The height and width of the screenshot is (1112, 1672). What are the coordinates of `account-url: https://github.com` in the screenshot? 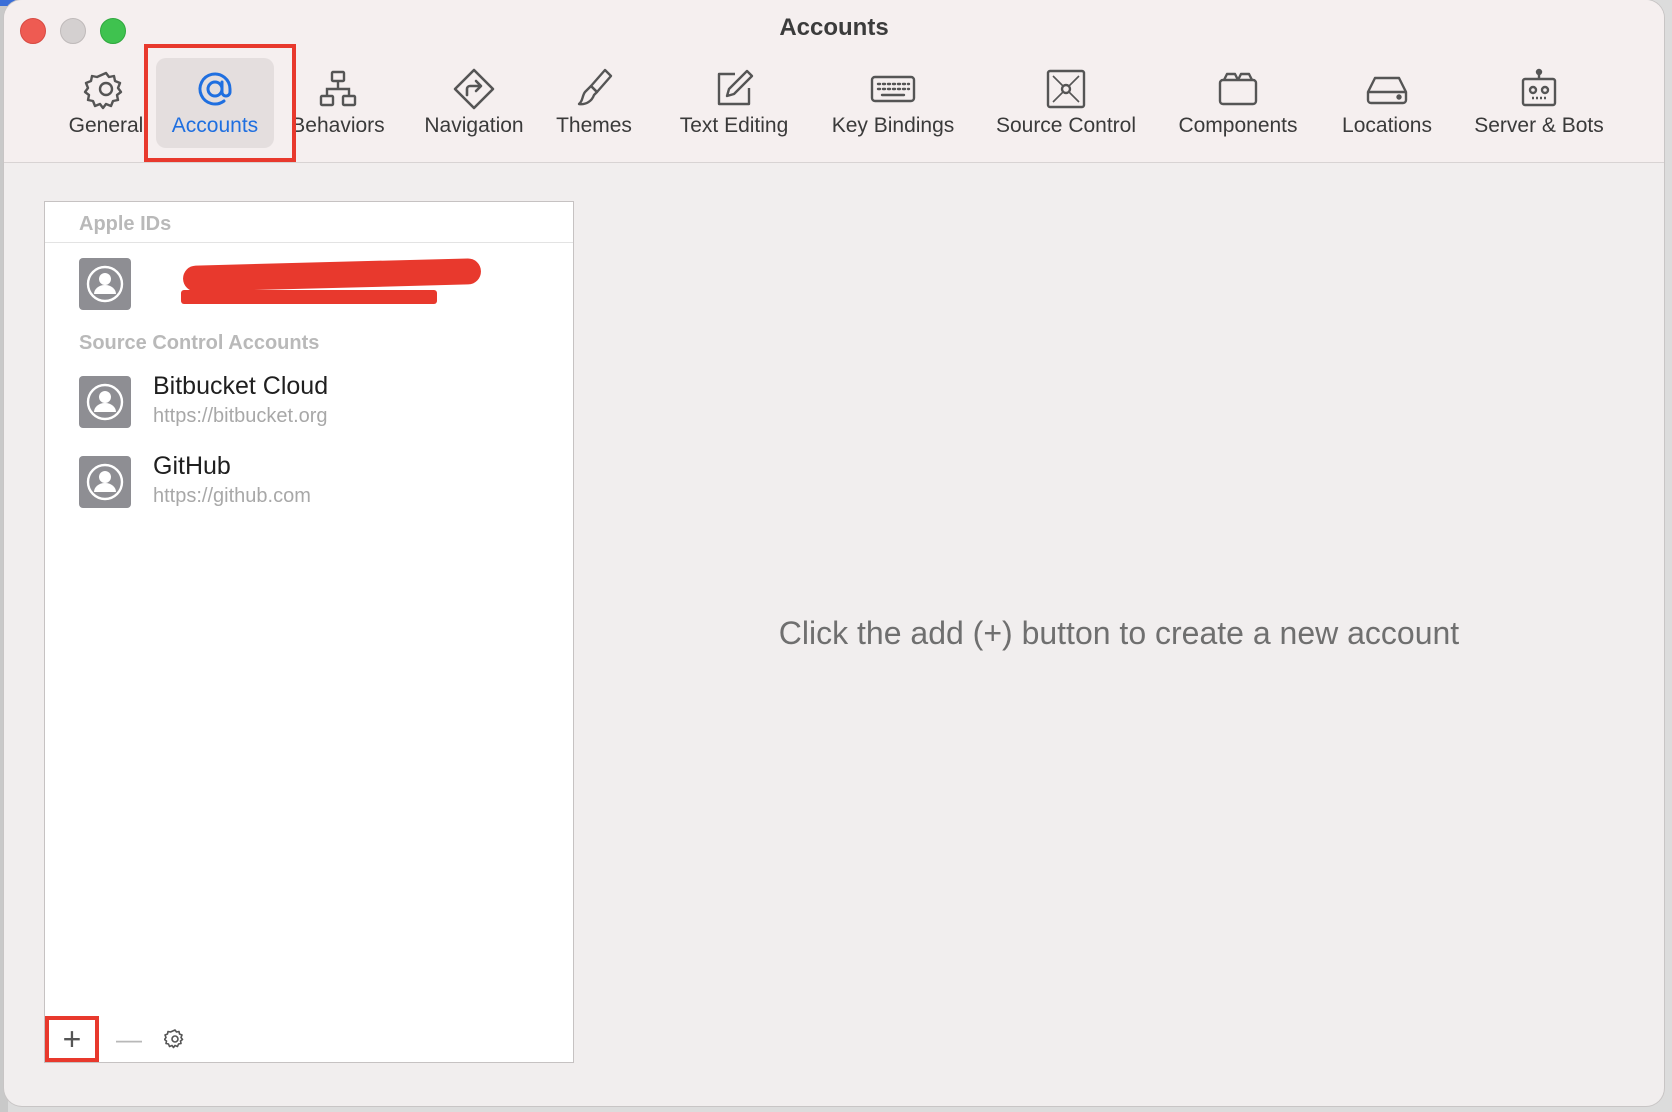 It's located at (232, 496).